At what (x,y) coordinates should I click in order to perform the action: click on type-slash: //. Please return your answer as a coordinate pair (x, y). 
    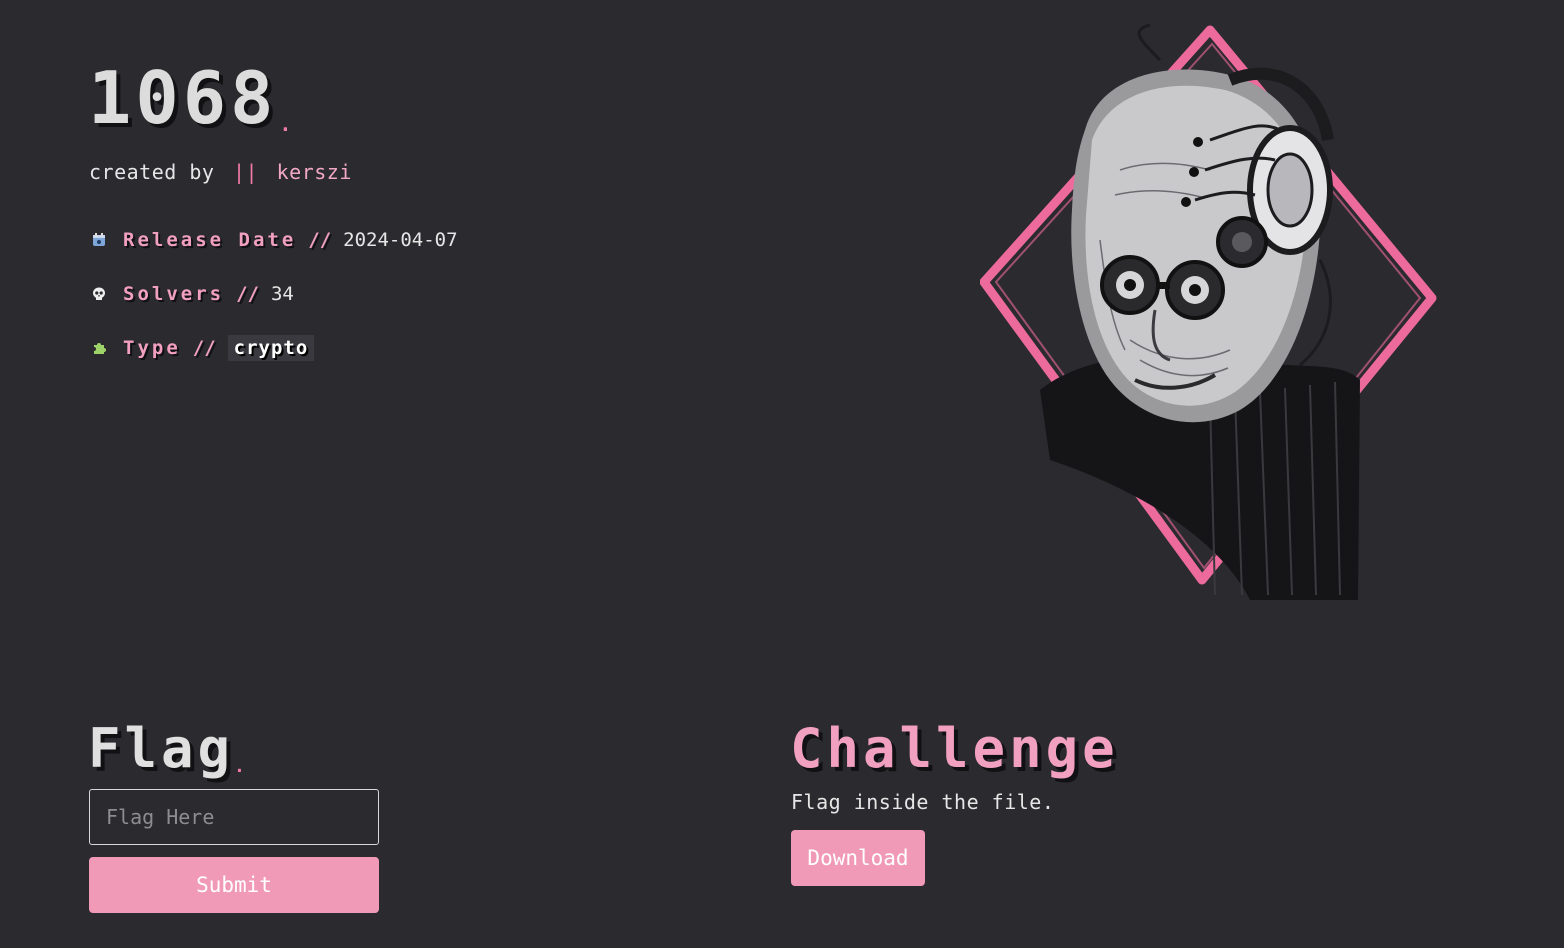
    Looking at the image, I should click on (204, 348).